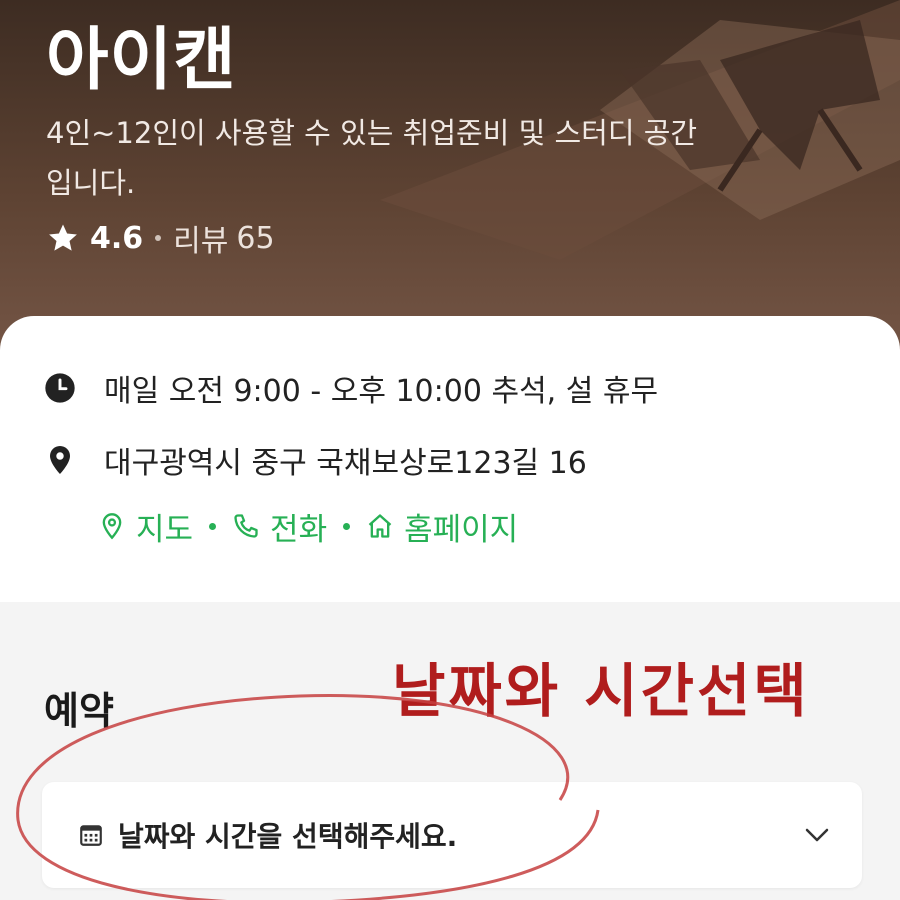 Image resolution: width=900 pixels, height=900 pixels. What do you see at coordinates (79, 711) in the screenshot?
I see `section-title: 예약` at bounding box center [79, 711].